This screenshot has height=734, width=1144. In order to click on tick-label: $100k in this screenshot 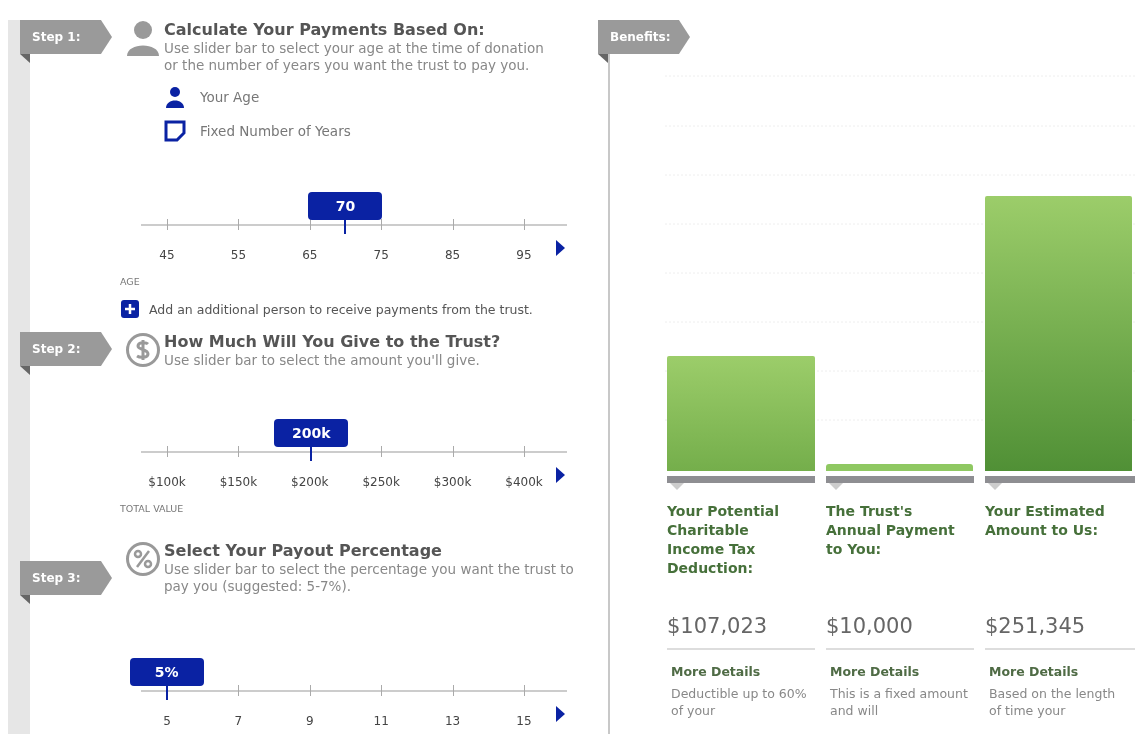, I will do `click(167, 482)`.